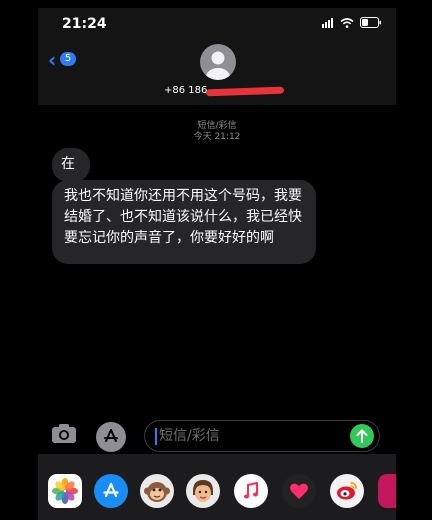 The width and height of the screenshot is (432, 520). I want to click on arrow-up-icon, so click(362, 436).